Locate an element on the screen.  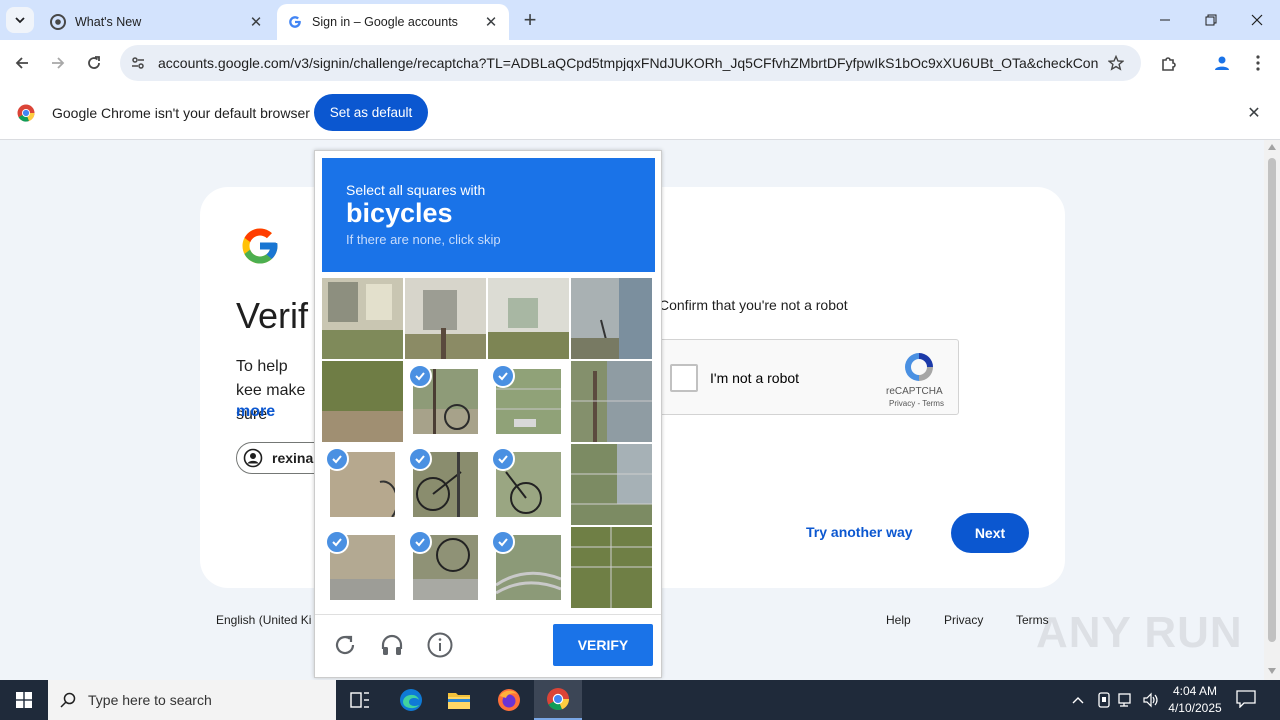
minimize-button is located at coordinates (1165, 20).